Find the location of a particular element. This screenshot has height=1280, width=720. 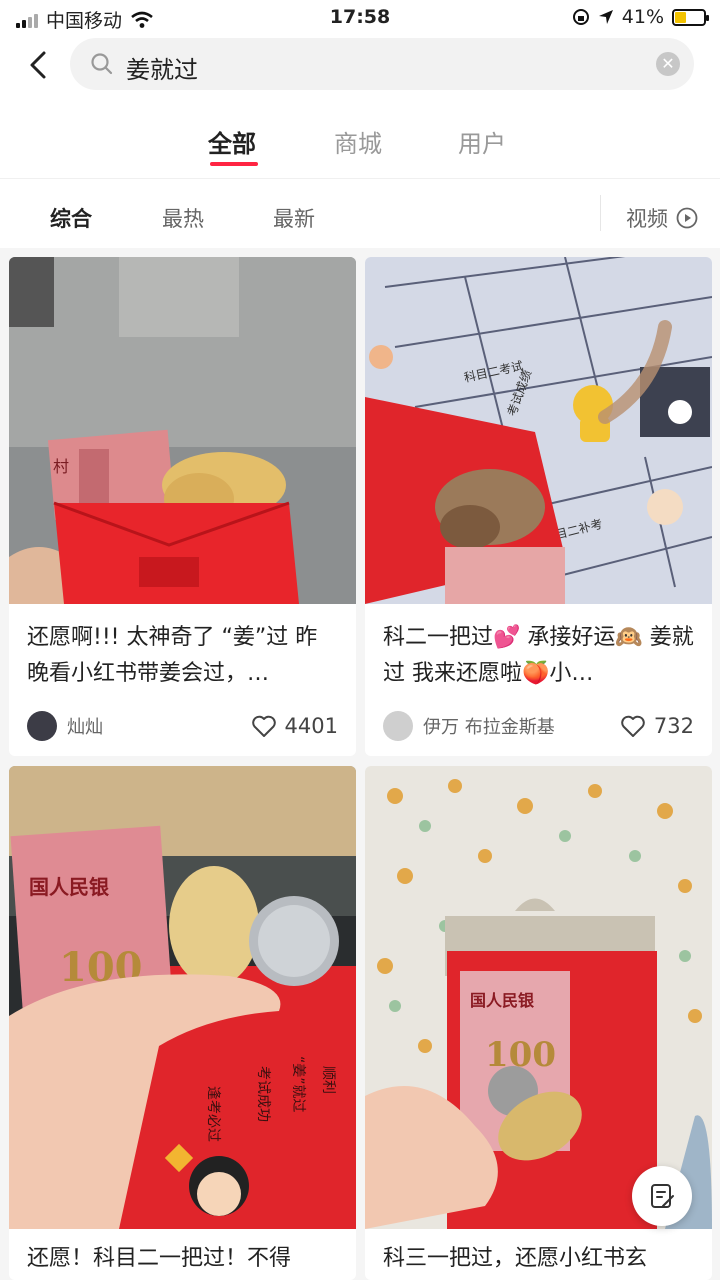

author-name: 灿灿 is located at coordinates (159, 726).